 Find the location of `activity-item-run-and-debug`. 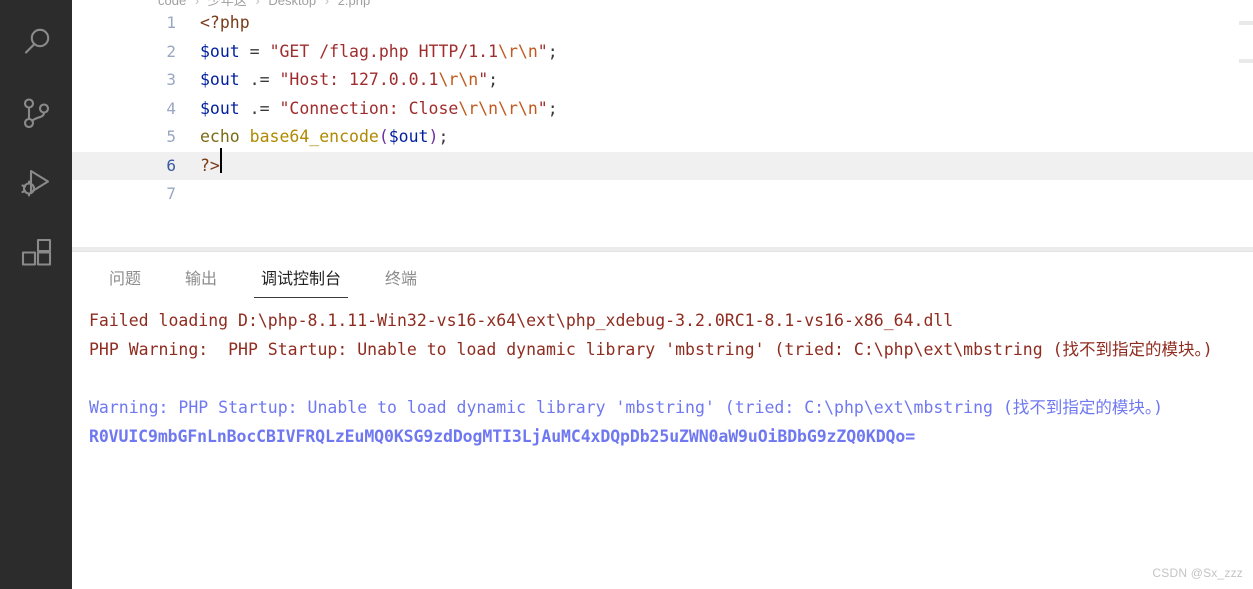

activity-item-run-and-debug is located at coordinates (36, 183).